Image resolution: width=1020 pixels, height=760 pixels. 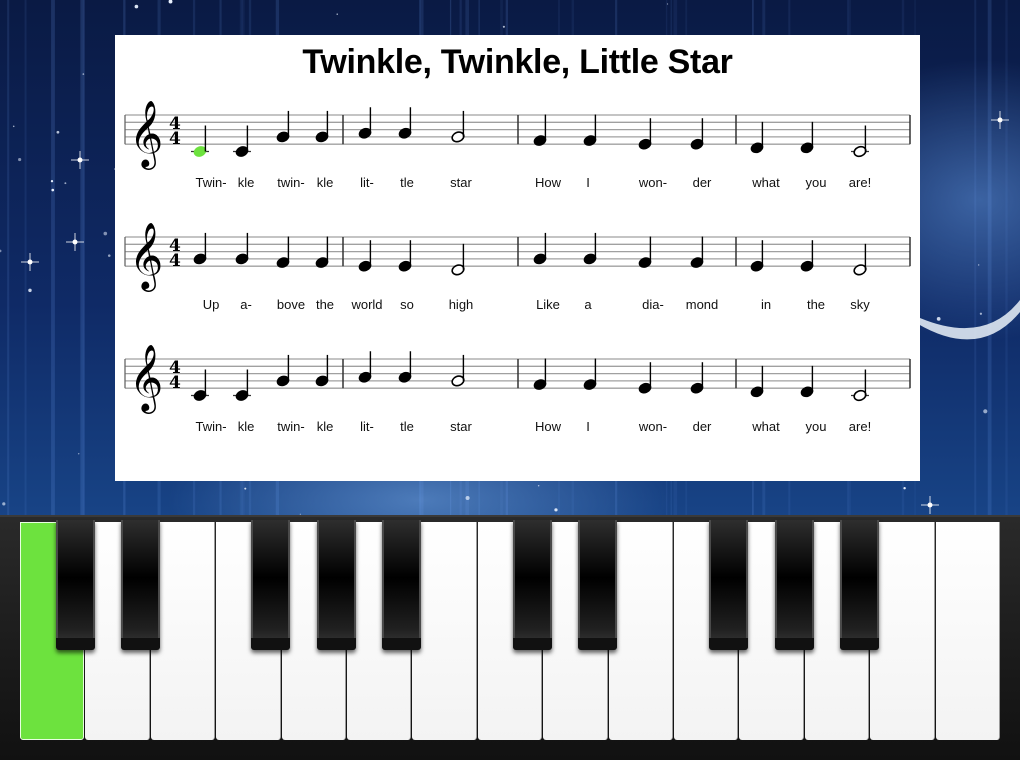 What do you see at coordinates (860, 304) in the screenshot?
I see `lyric: sky` at bounding box center [860, 304].